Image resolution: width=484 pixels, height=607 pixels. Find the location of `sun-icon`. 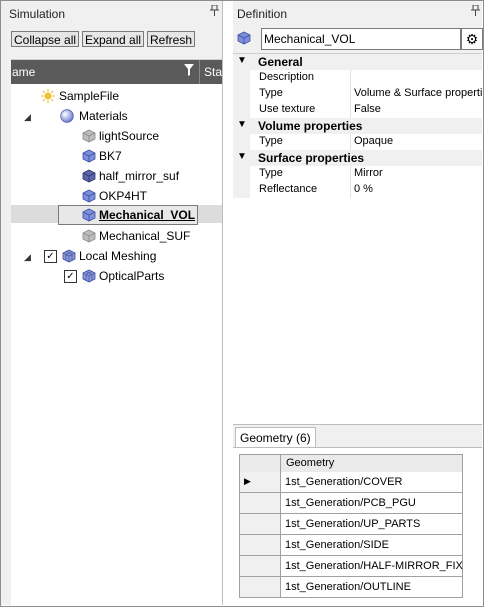

sun-icon is located at coordinates (48, 96).